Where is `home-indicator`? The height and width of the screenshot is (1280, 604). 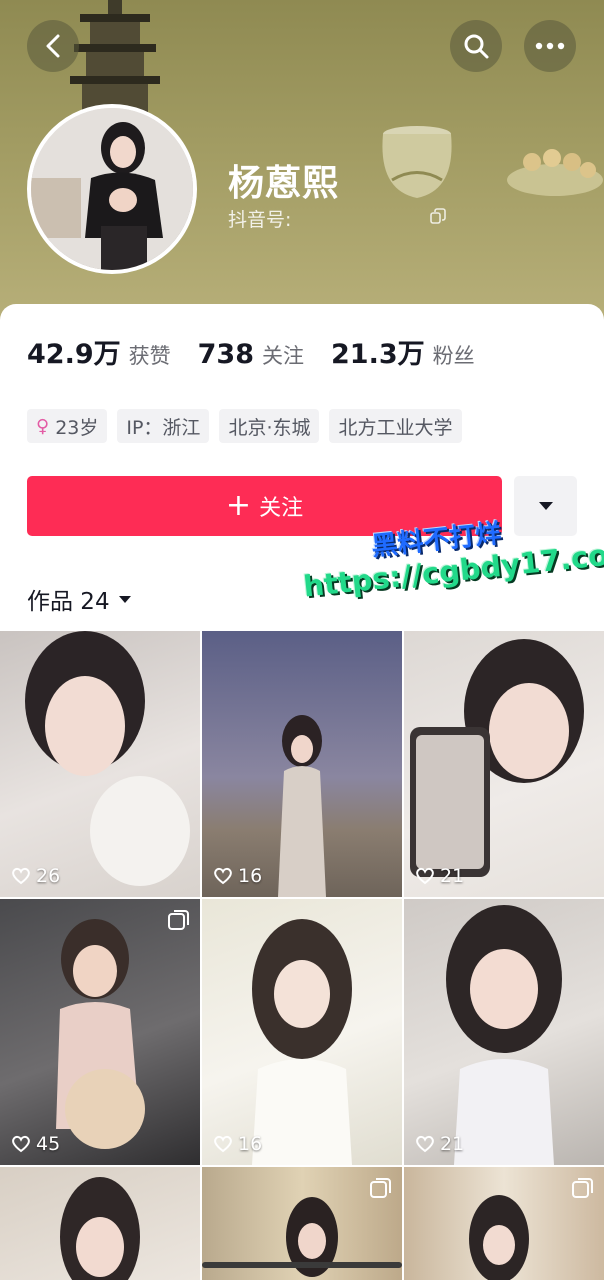
home-indicator is located at coordinates (302, 1265).